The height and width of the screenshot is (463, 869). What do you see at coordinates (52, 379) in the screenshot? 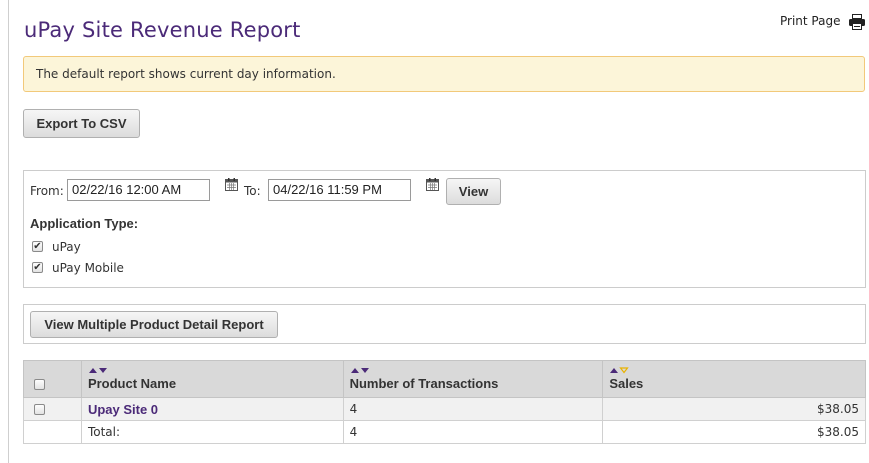
I see `select-all-cell` at bounding box center [52, 379].